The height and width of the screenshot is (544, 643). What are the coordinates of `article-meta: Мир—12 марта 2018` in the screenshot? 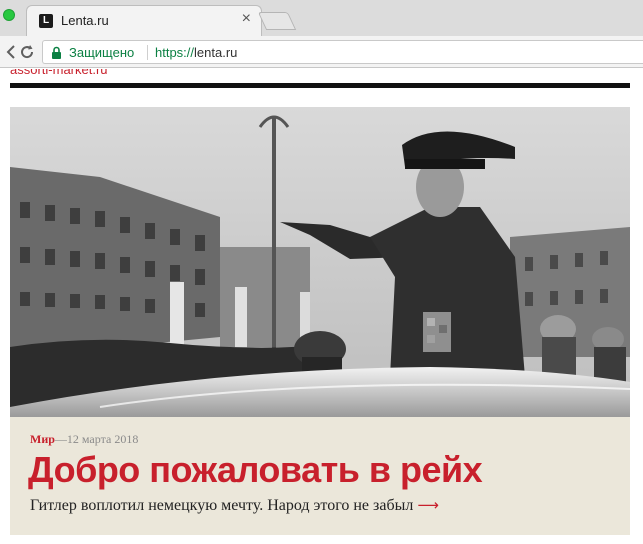 It's located at (84, 439).